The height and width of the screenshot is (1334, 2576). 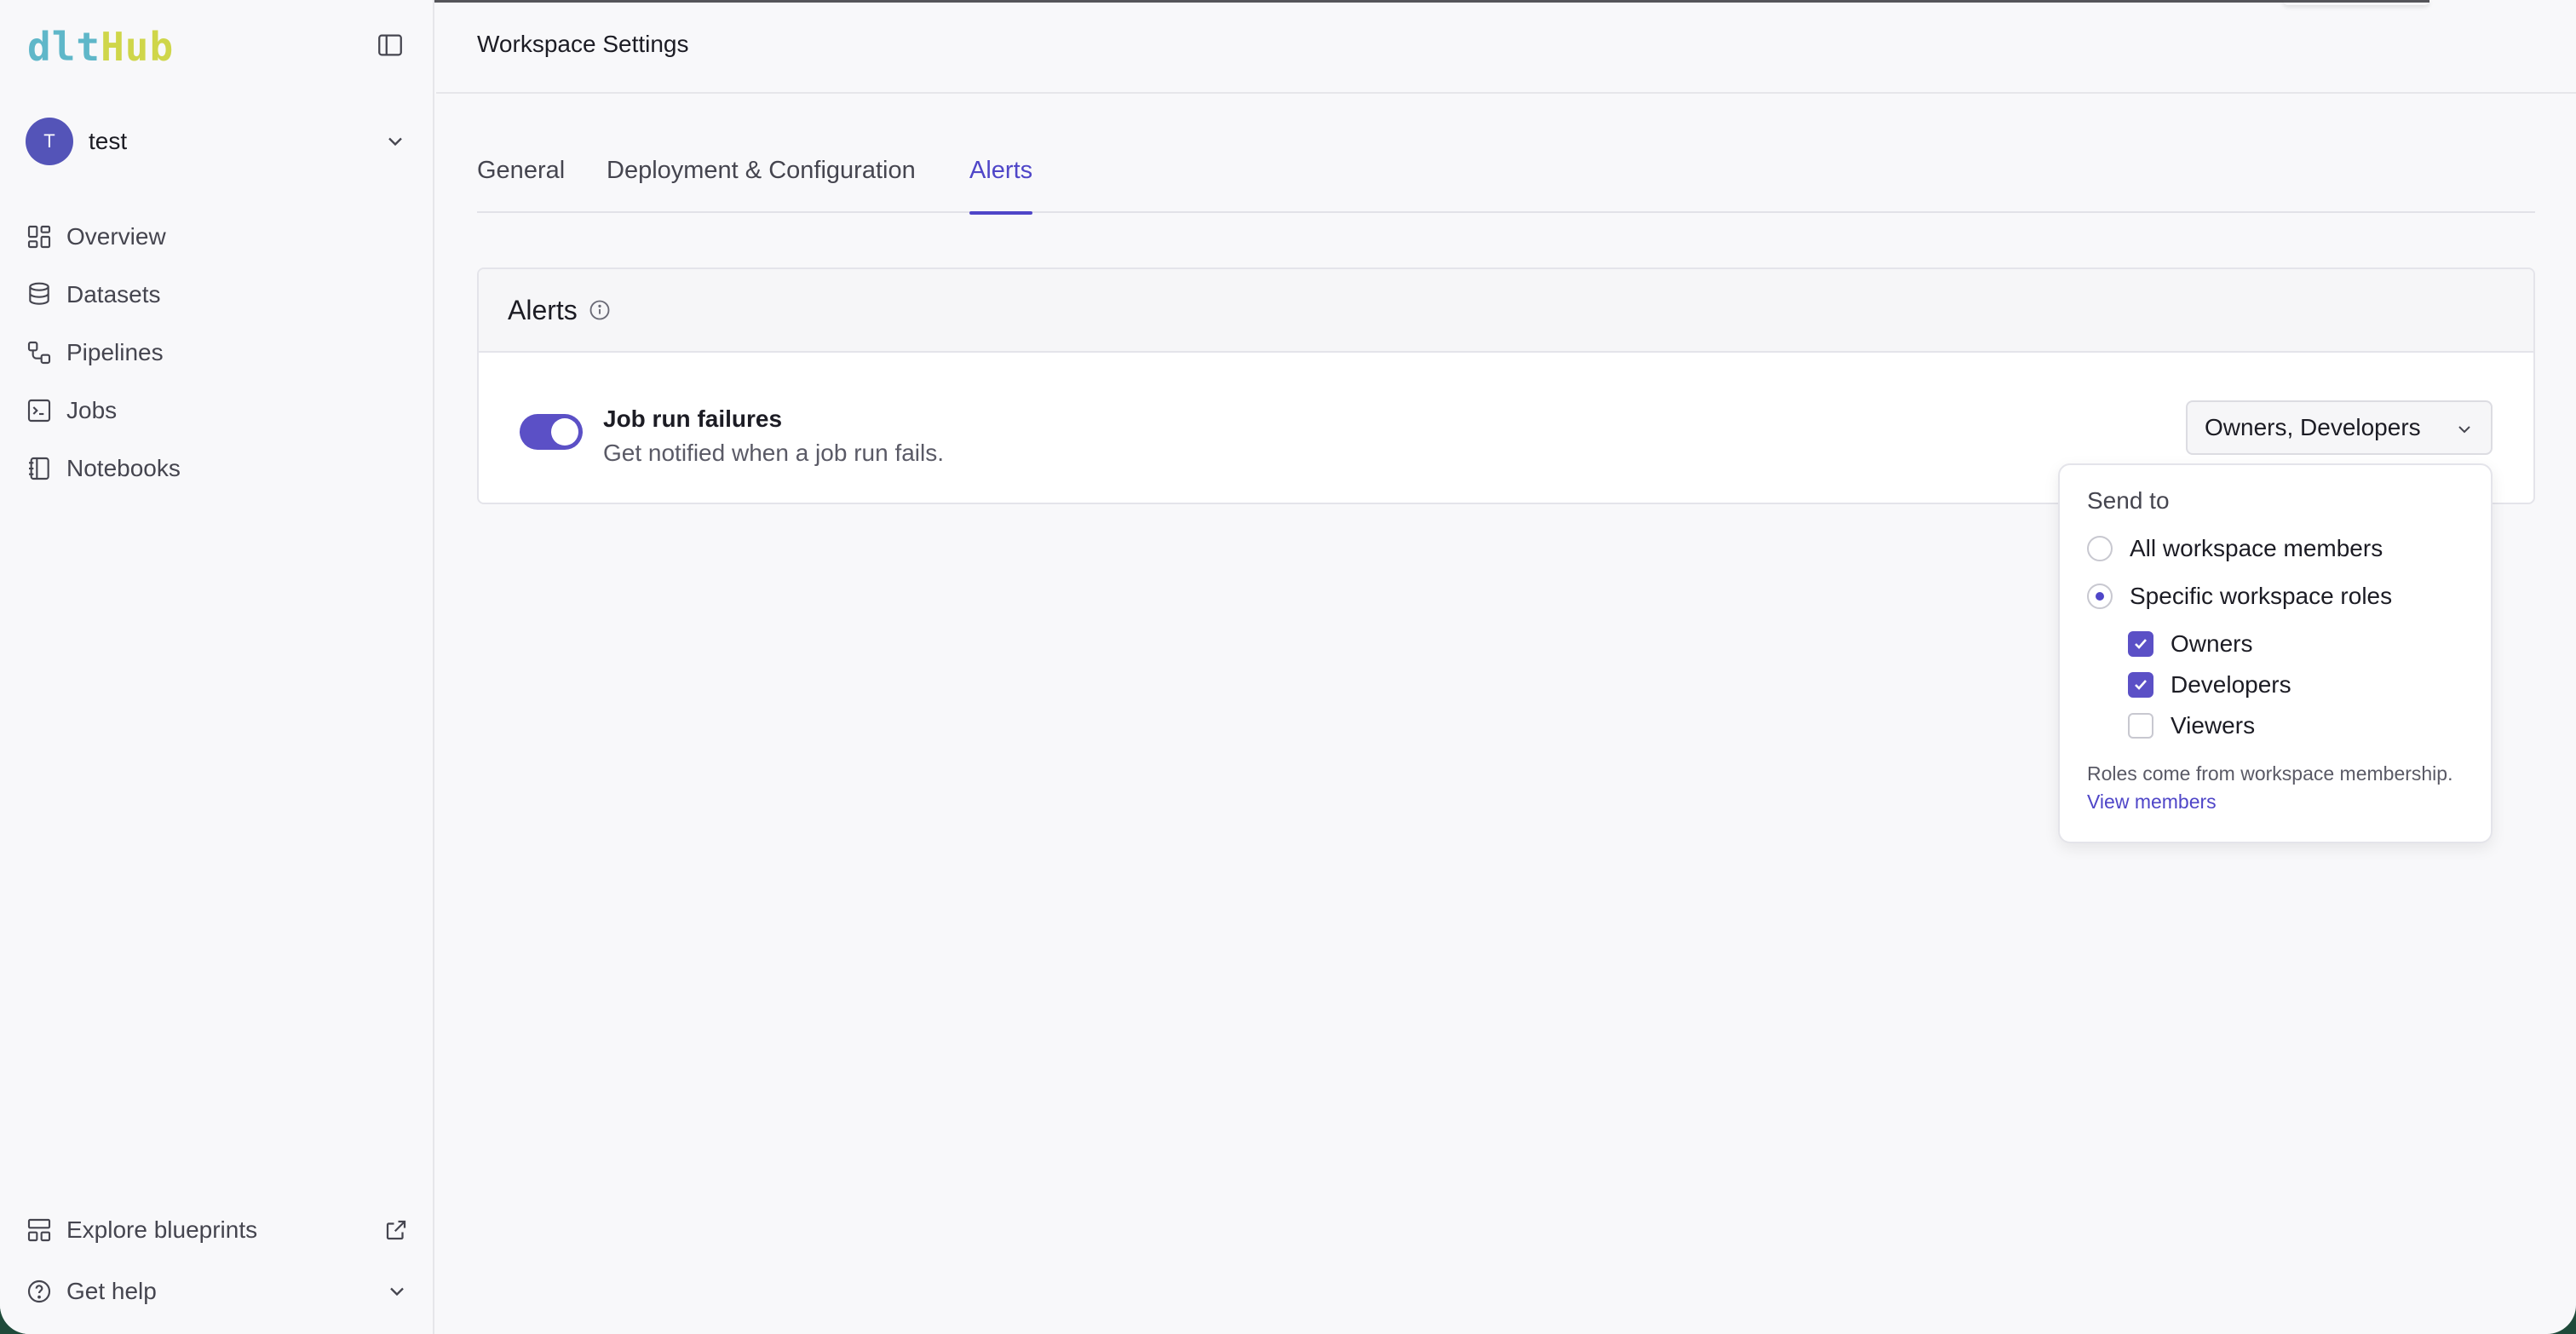 I want to click on toggle-knob, so click(x=565, y=432).